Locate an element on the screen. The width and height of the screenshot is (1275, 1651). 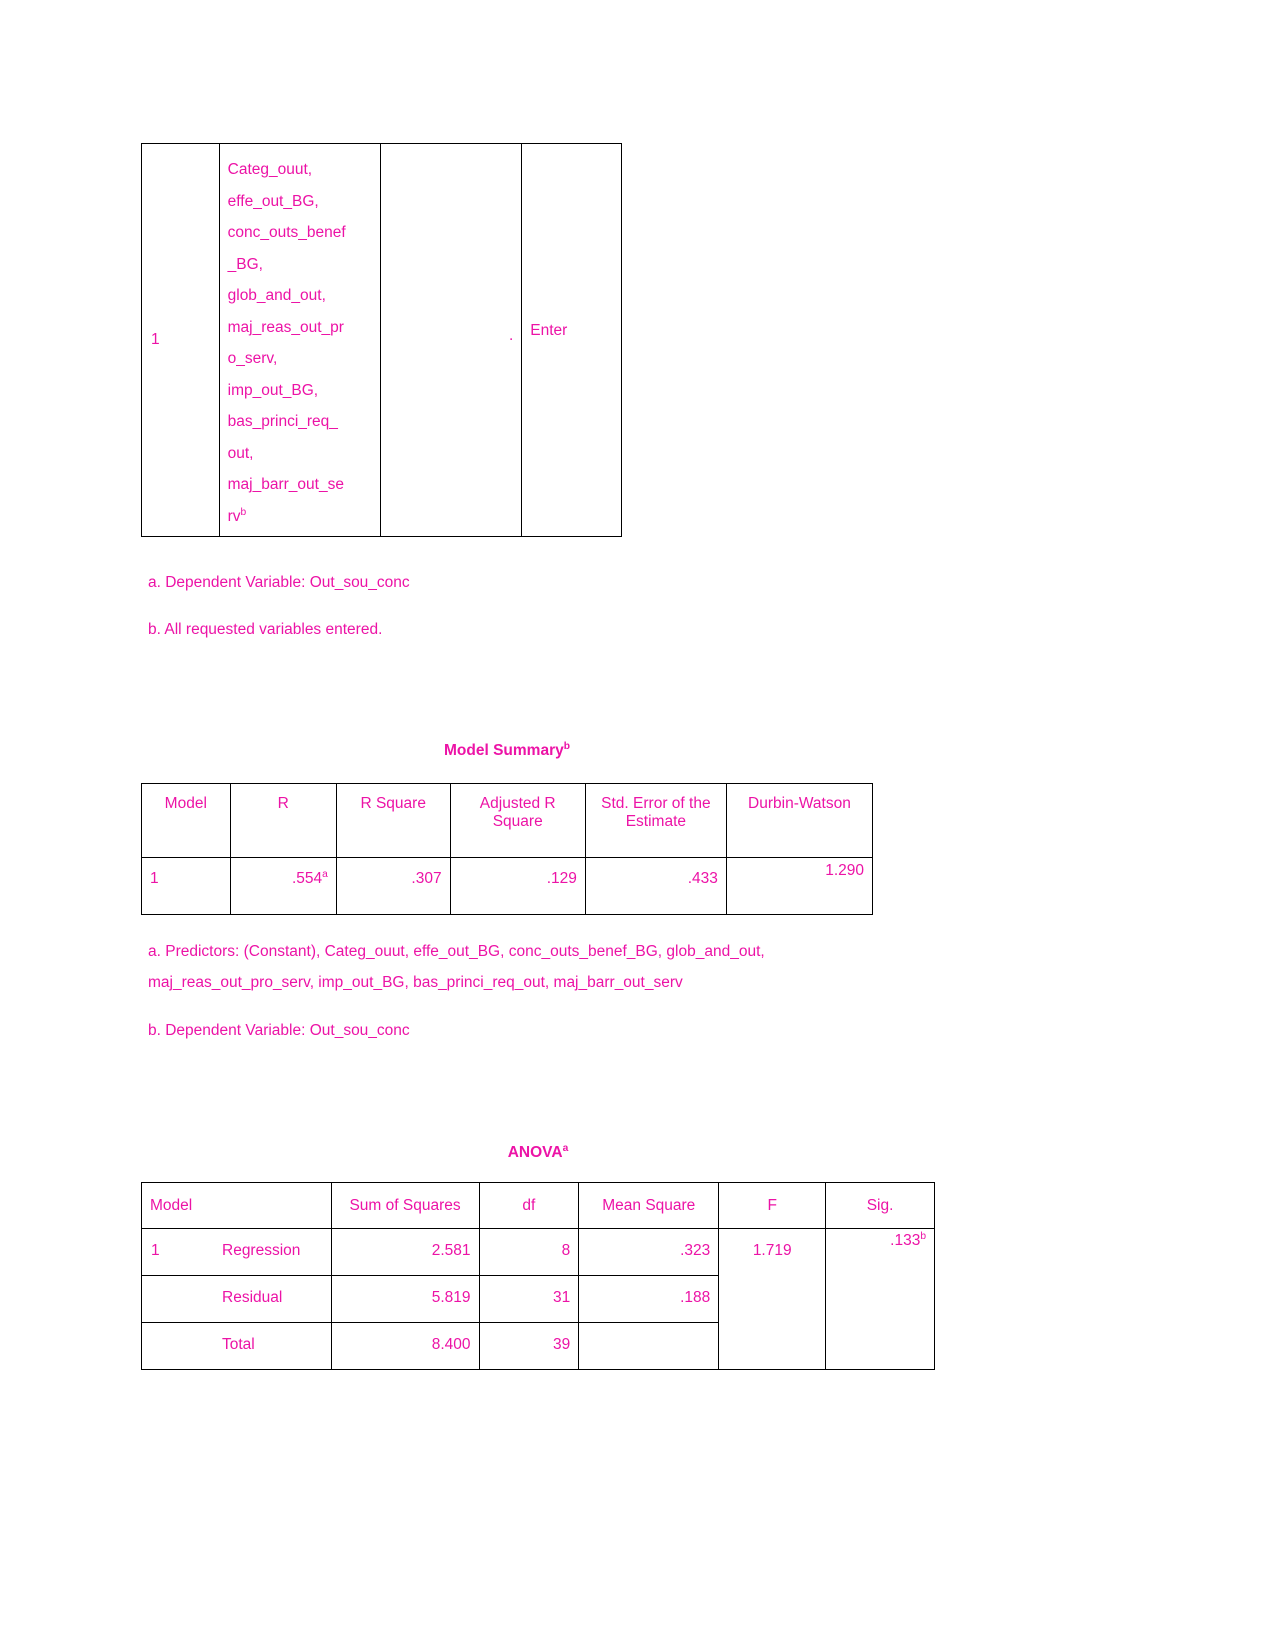
anova-caption: ANOVAa is located at coordinates (538, 1152).